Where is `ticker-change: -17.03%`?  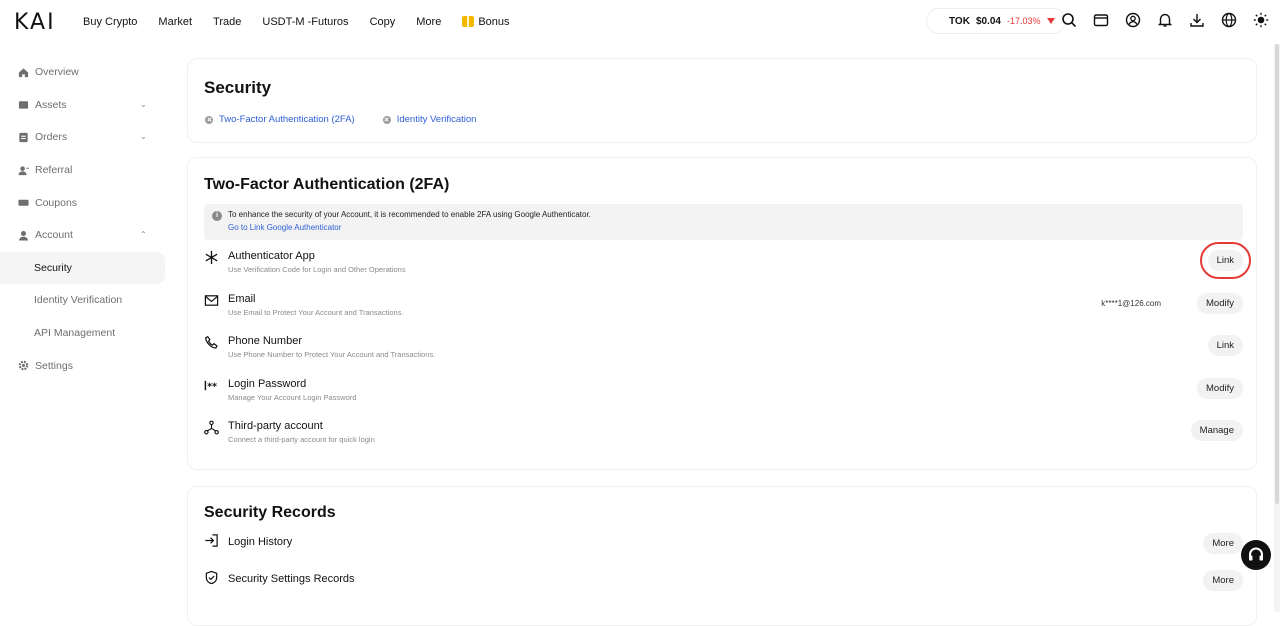
ticker-change: -17.03% is located at coordinates (1023, 21).